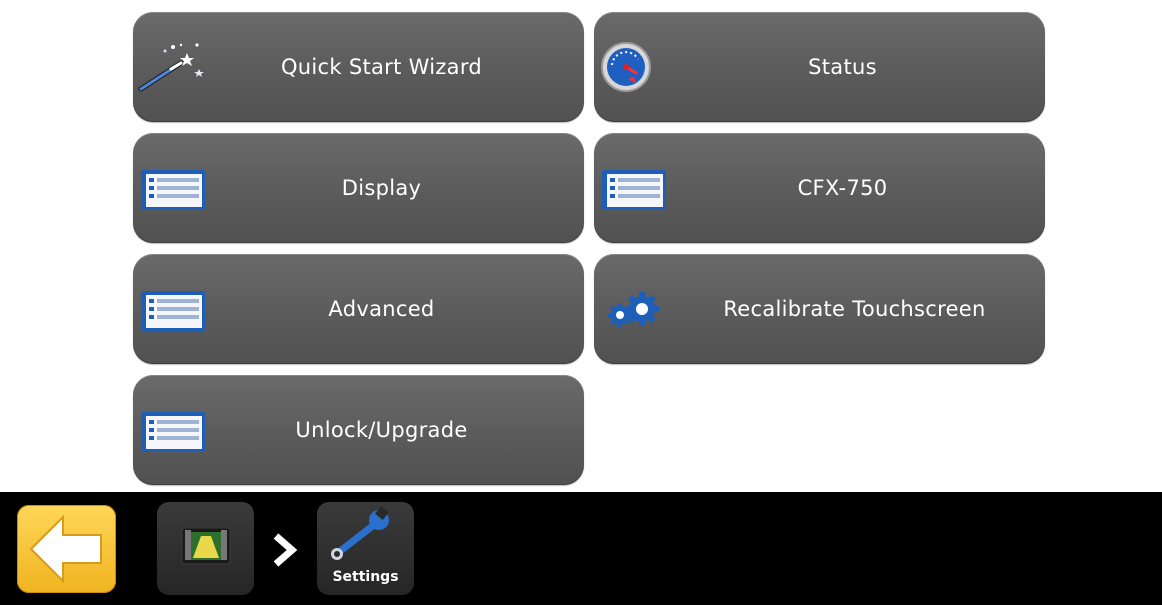 This screenshot has height=605, width=1162. I want to click on quick-start-wizard-button: Quick Start Wizard, so click(358, 67).